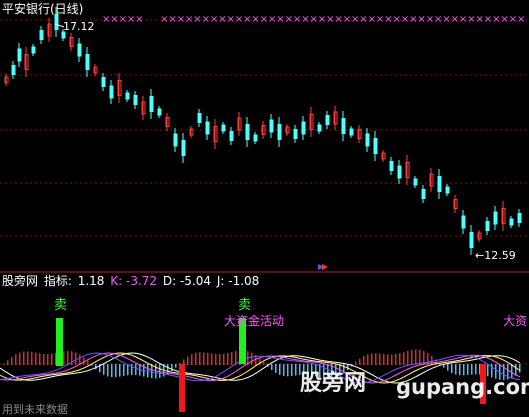 This screenshot has width=529, height=417. Describe the element at coordinates (131, 281) in the screenshot. I see `indicator-header: 股旁网 指标: 1.18 K: -3.72 D: -5.04 J: -1.08` at that location.